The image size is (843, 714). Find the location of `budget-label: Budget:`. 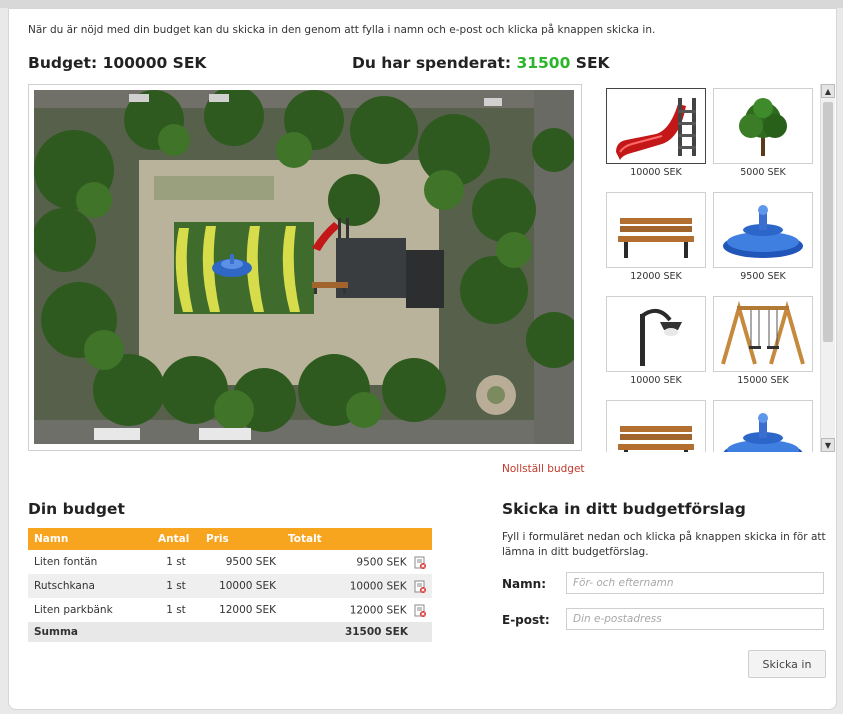

budget-label: Budget: is located at coordinates (63, 63).